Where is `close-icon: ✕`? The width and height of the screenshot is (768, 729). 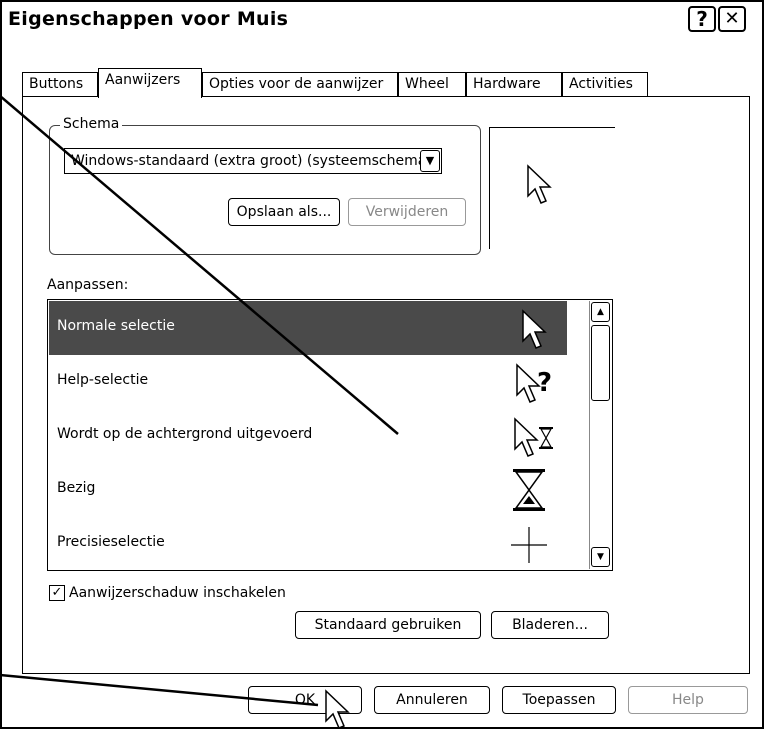 close-icon: ✕ is located at coordinates (732, 18).